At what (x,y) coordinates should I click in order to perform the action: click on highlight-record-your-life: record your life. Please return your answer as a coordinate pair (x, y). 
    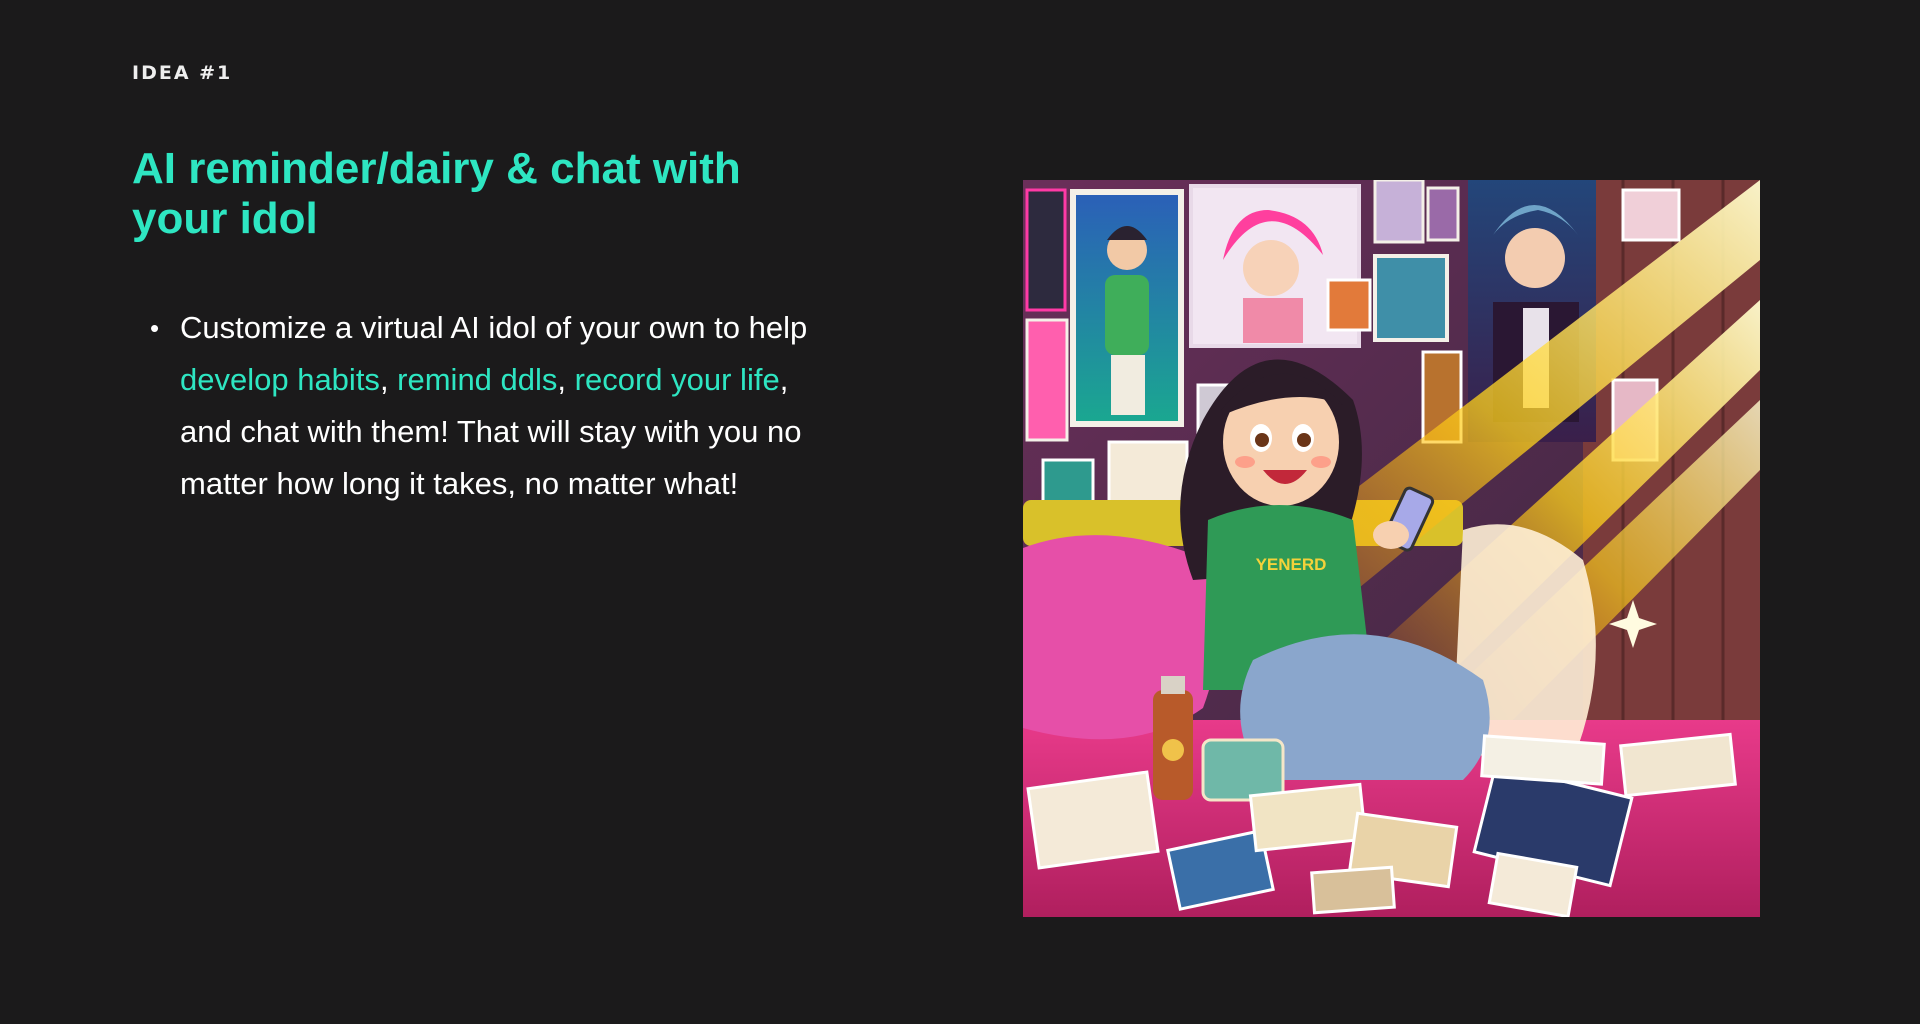
    Looking at the image, I should click on (677, 379).